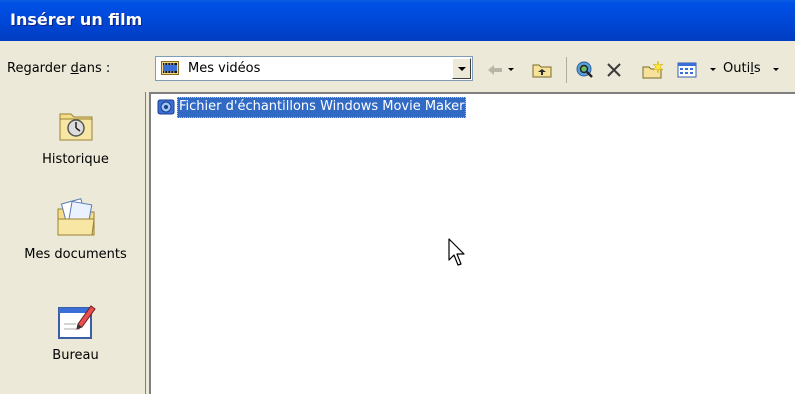 Image resolution: width=795 pixels, height=394 pixels. What do you see at coordinates (495, 70) in the screenshot?
I see `back-icon` at bounding box center [495, 70].